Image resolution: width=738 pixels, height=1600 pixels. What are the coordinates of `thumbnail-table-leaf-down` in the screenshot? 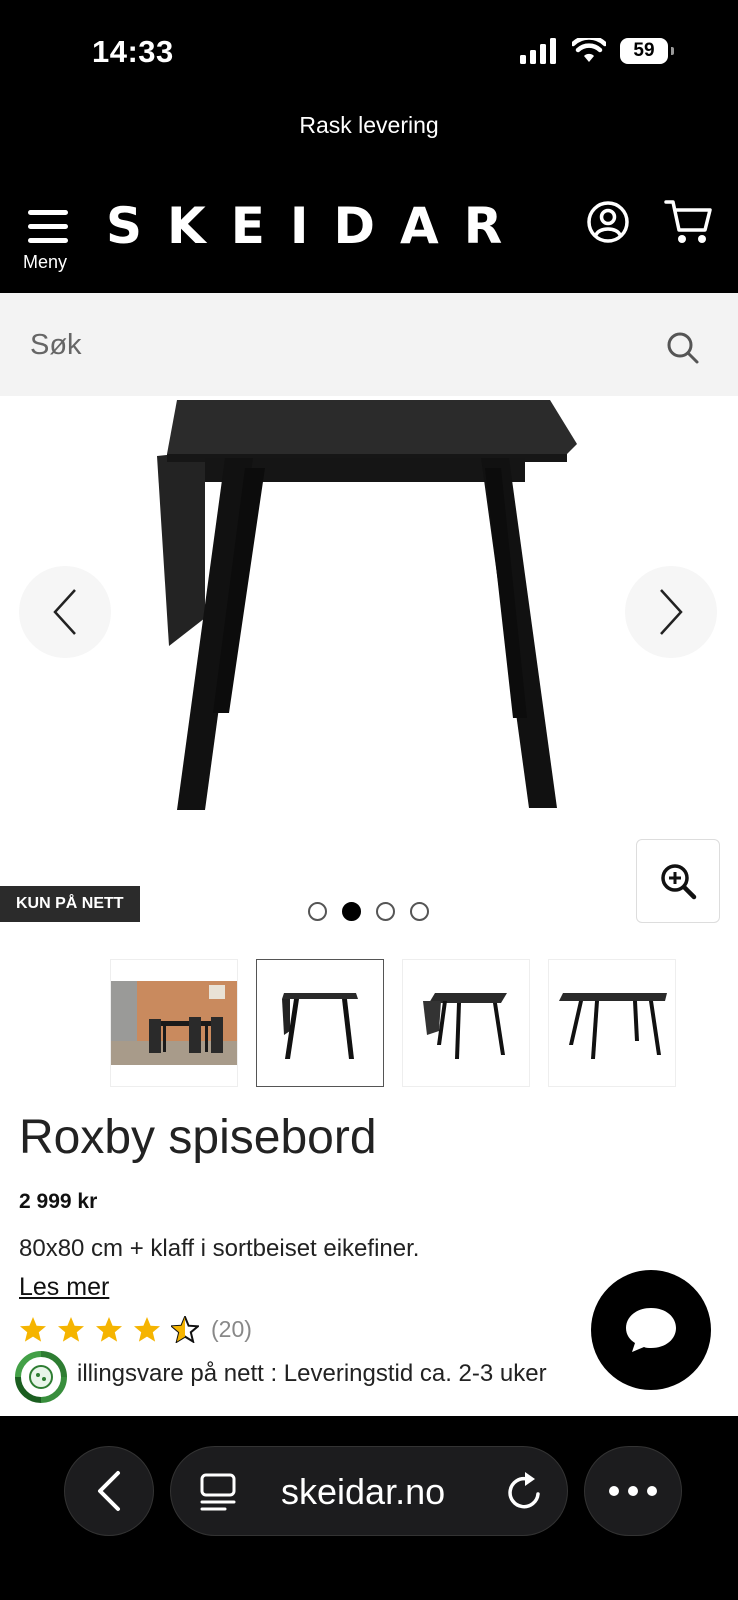 It's located at (320, 1023).